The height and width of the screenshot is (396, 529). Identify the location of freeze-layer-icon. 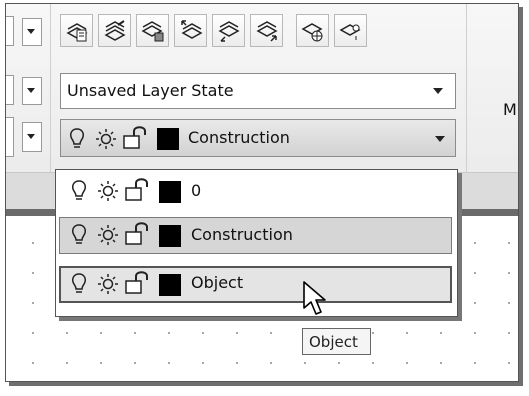
(312, 32).